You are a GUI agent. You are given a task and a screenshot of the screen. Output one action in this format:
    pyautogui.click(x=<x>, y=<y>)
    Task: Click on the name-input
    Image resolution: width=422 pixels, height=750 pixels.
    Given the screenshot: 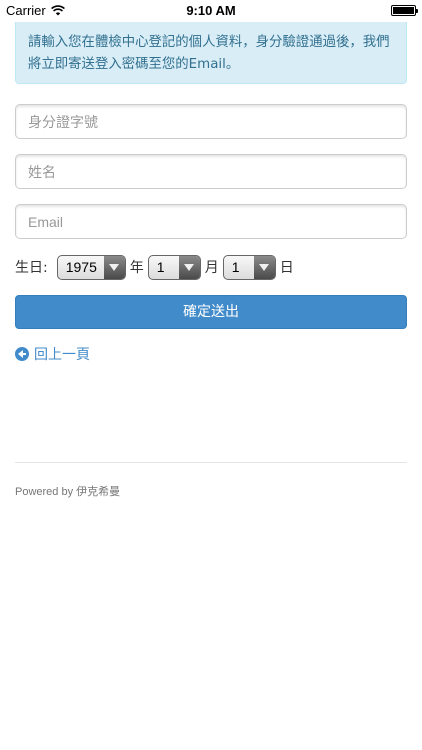 What is the action you would take?
    pyautogui.click(x=211, y=171)
    